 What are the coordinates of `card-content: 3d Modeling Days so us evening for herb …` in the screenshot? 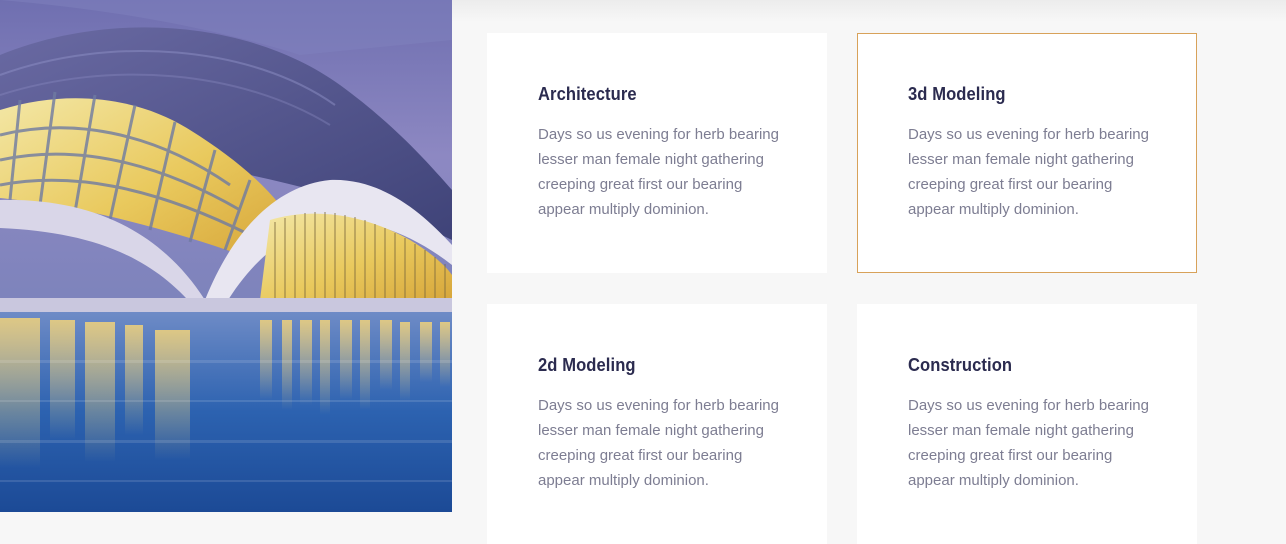 It's located at (1033, 152).